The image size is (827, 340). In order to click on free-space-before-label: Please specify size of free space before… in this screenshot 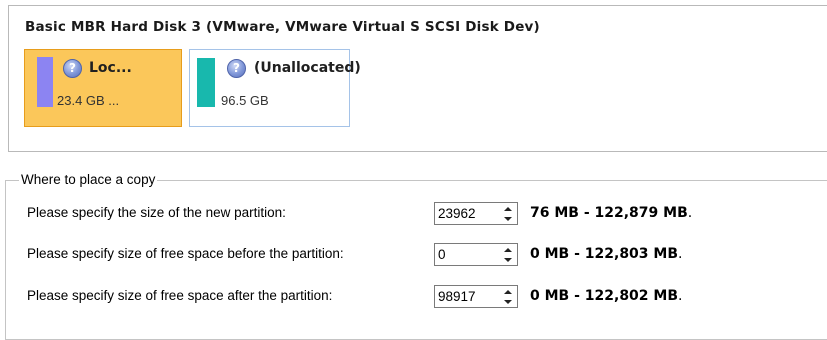, I will do `click(185, 253)`.